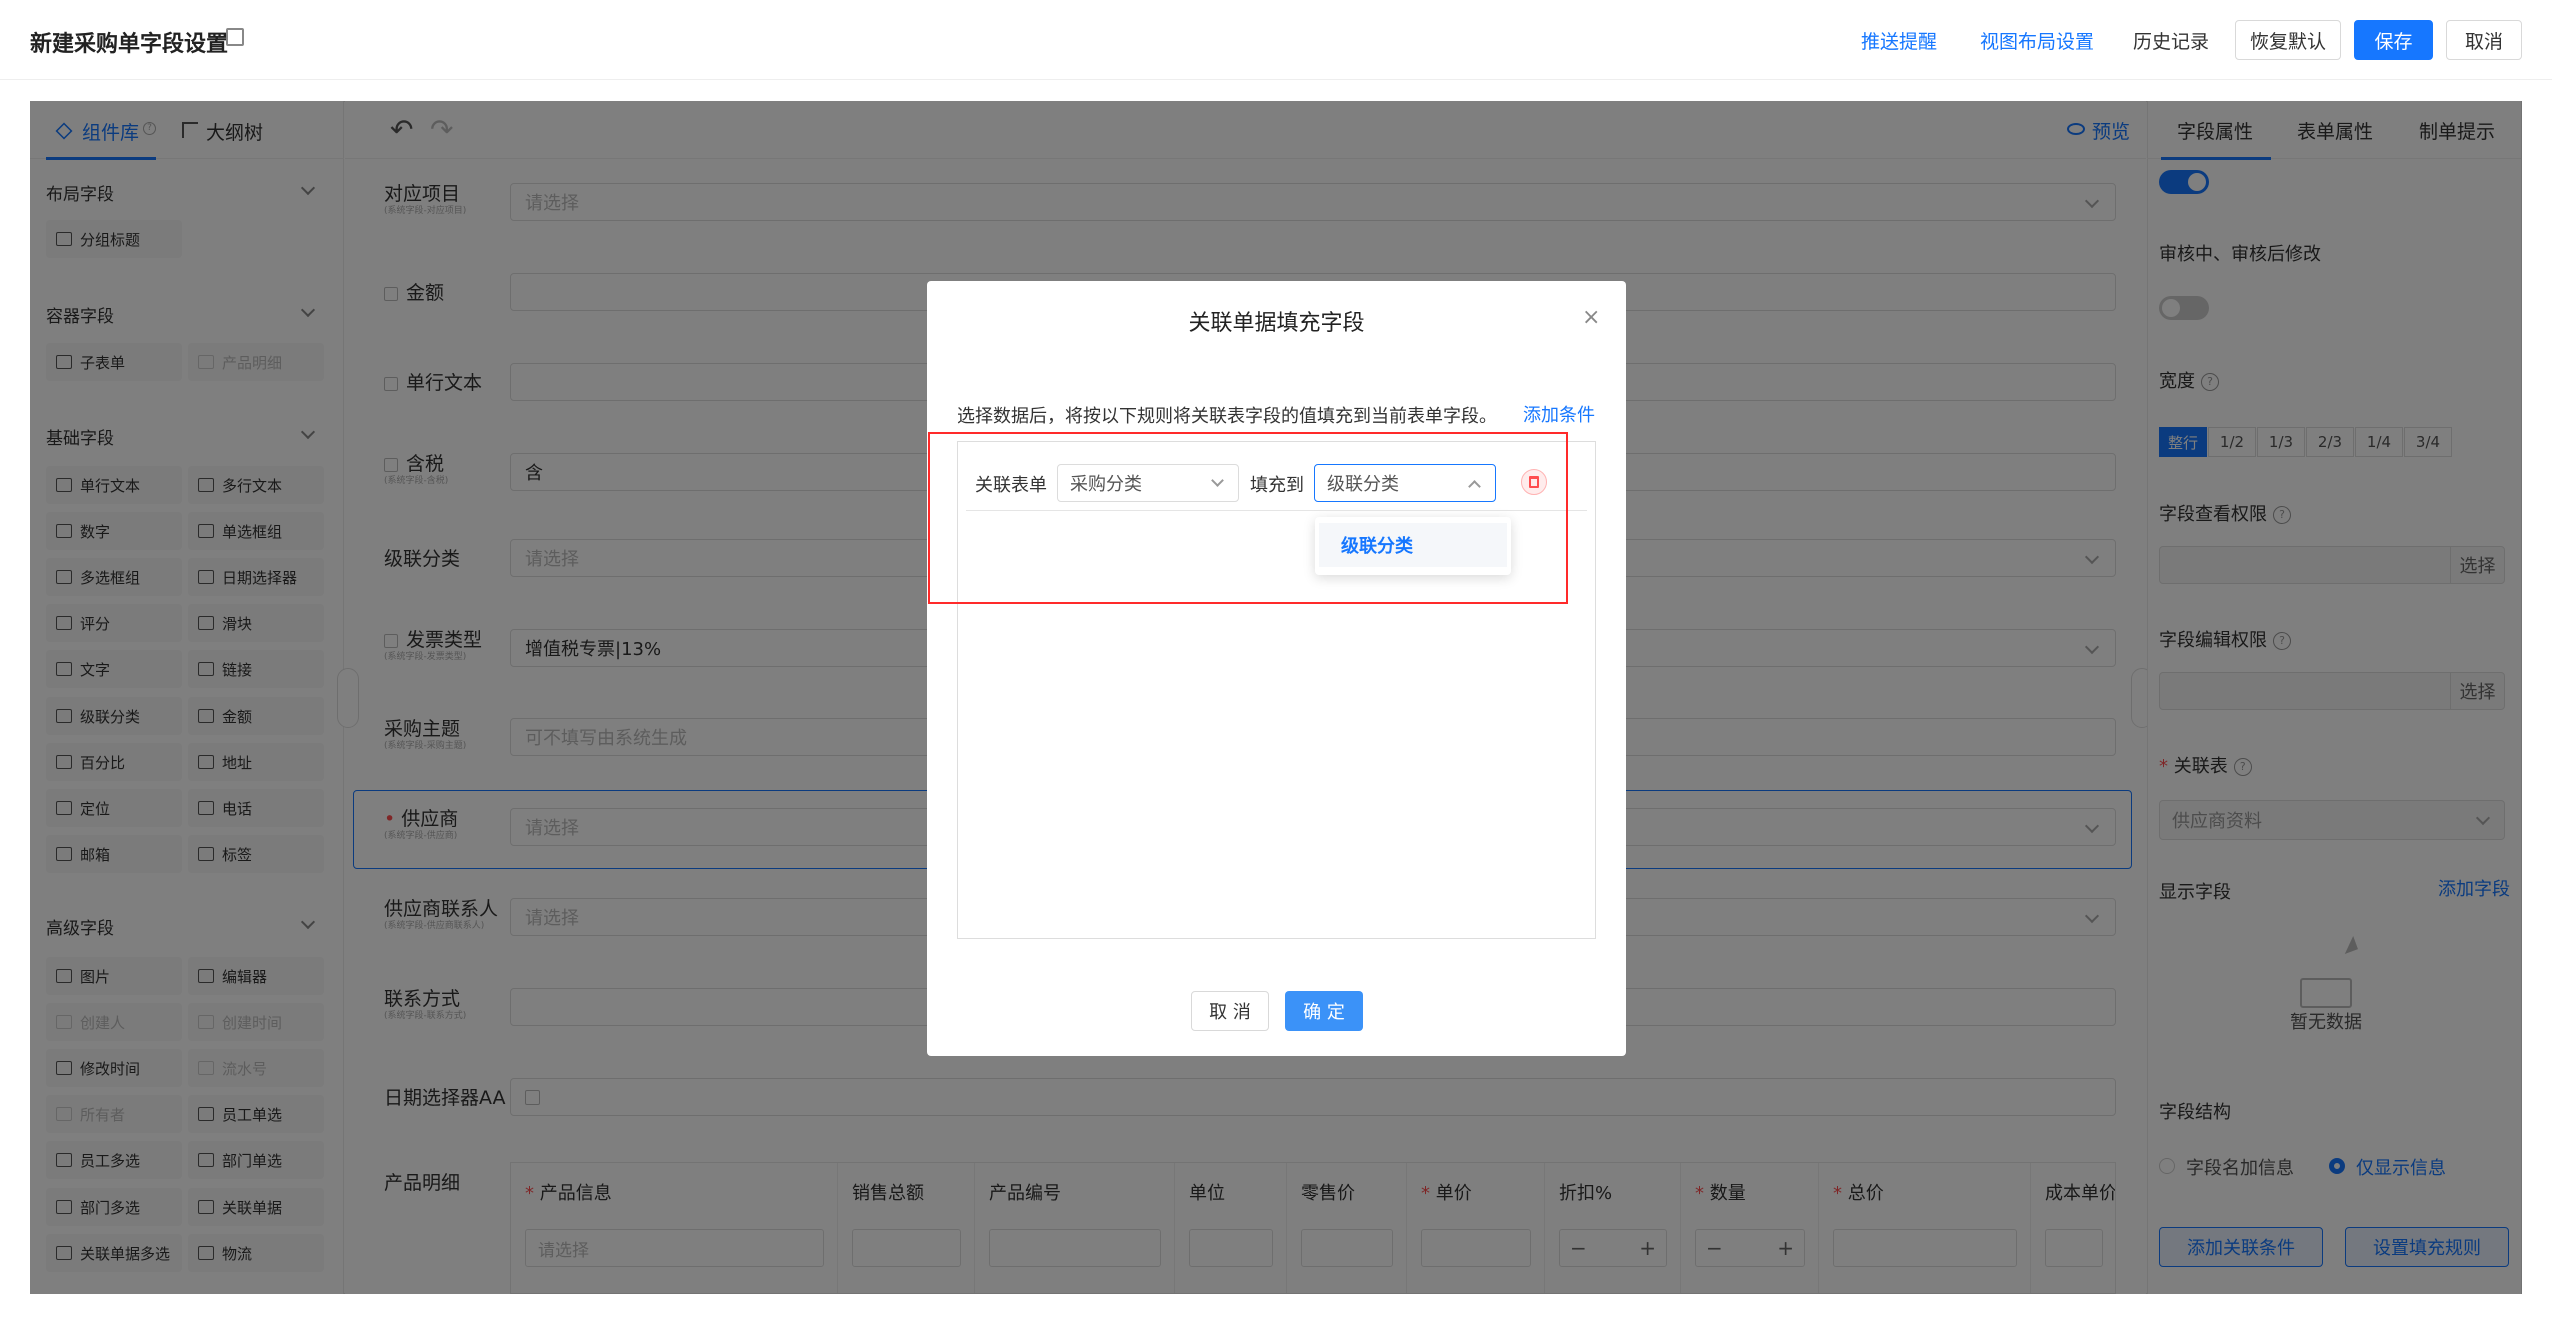 The width and height of the screenshot is (2552, 1324). I want to click on view-layout-link: 视图布局设置, so click(2037, 40).